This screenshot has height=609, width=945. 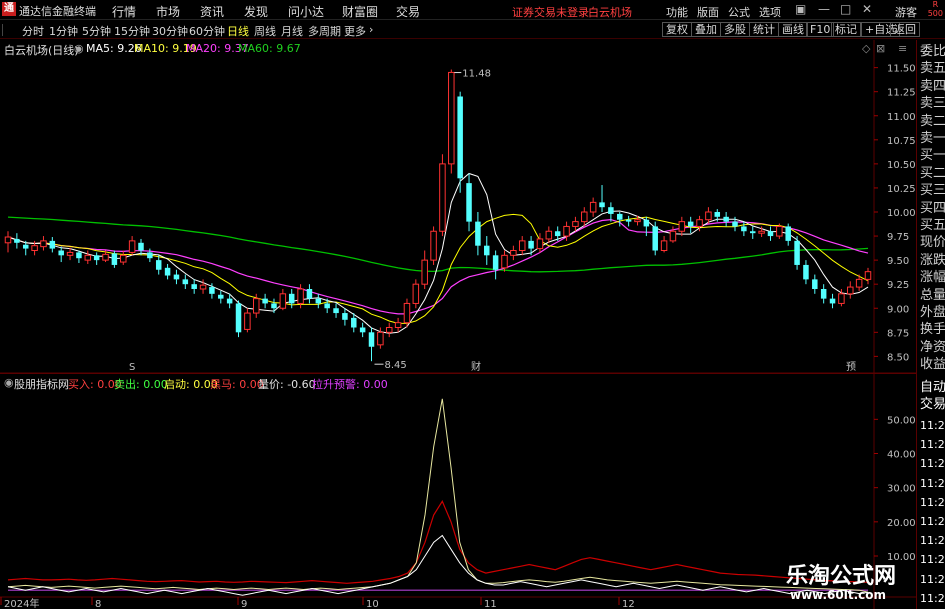 What do you see at coordinates (292, 31) in the screenshot?
I see `period-monthly: 月线` at bounding box center [292, 31].